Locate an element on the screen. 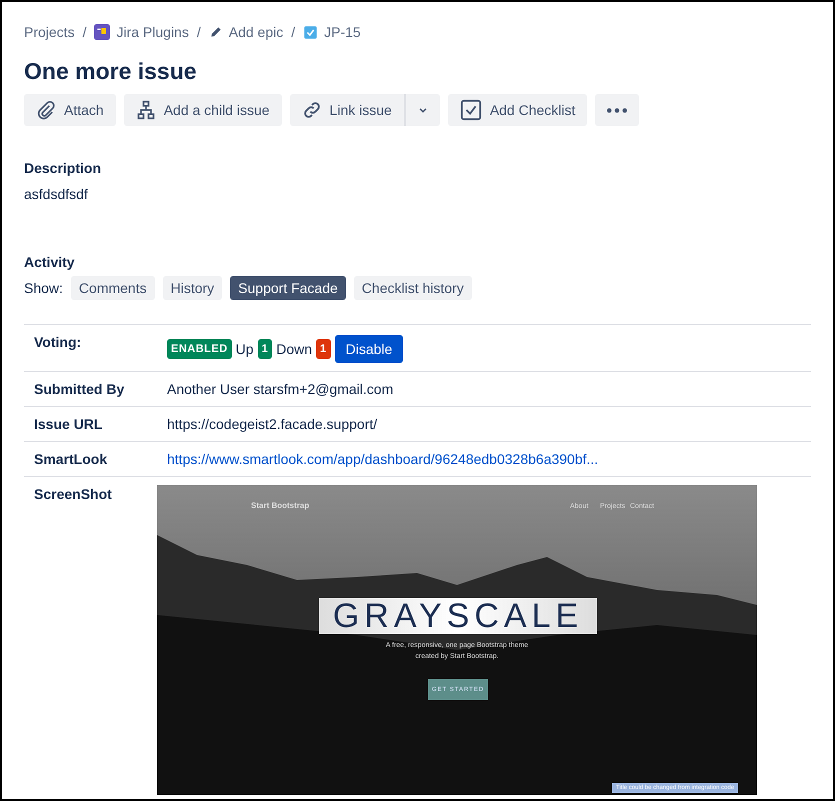 The width and height of the screenshot is (835, 801). more-icon is located at coordinates (617, 110).